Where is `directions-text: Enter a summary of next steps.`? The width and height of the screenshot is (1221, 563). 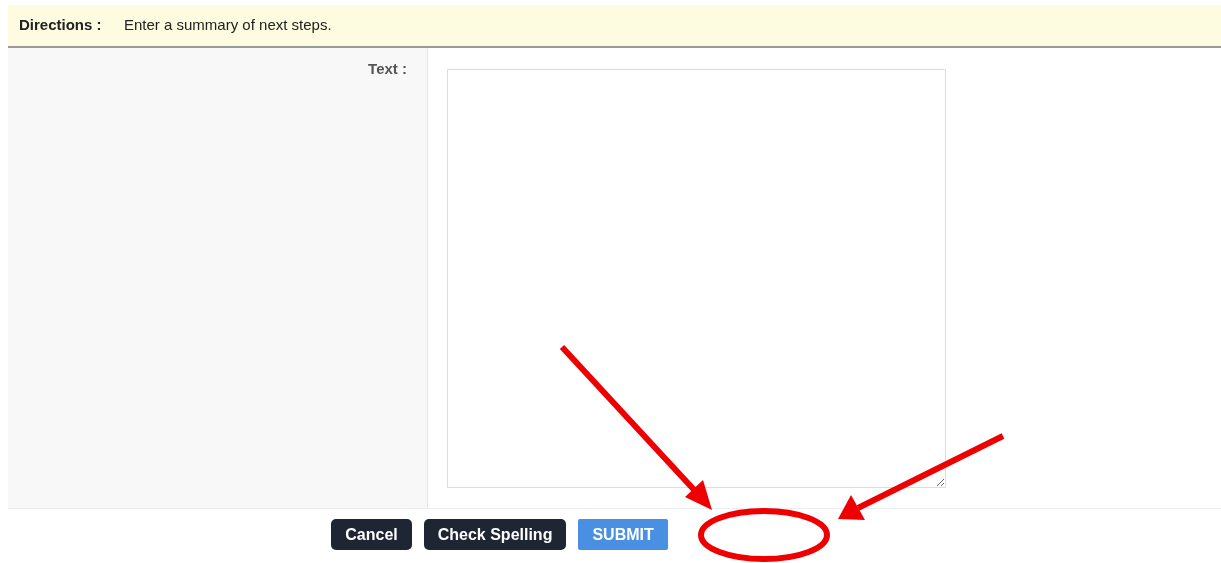
directions-text: Enter a summary of next steps. is located at coordinates (228, 25).